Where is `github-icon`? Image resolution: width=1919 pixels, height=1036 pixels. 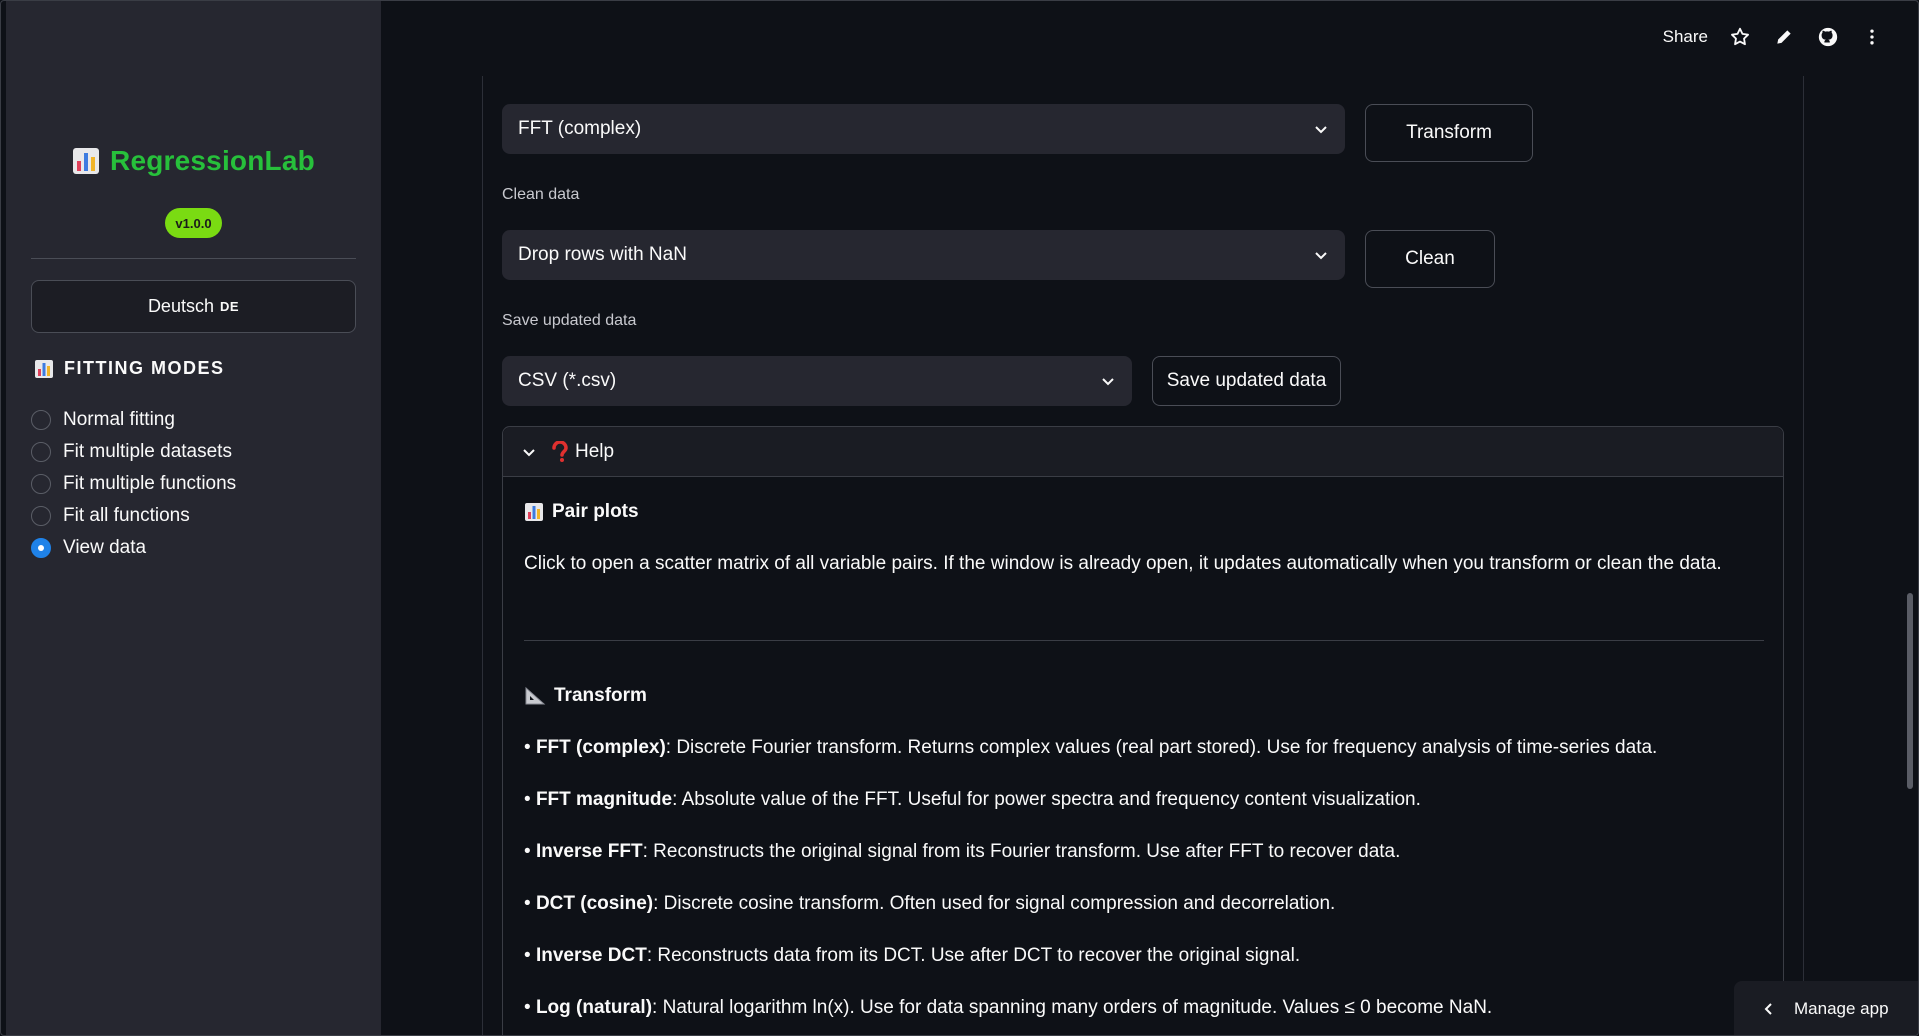 github-icon is located at coordinates (1828, 37).